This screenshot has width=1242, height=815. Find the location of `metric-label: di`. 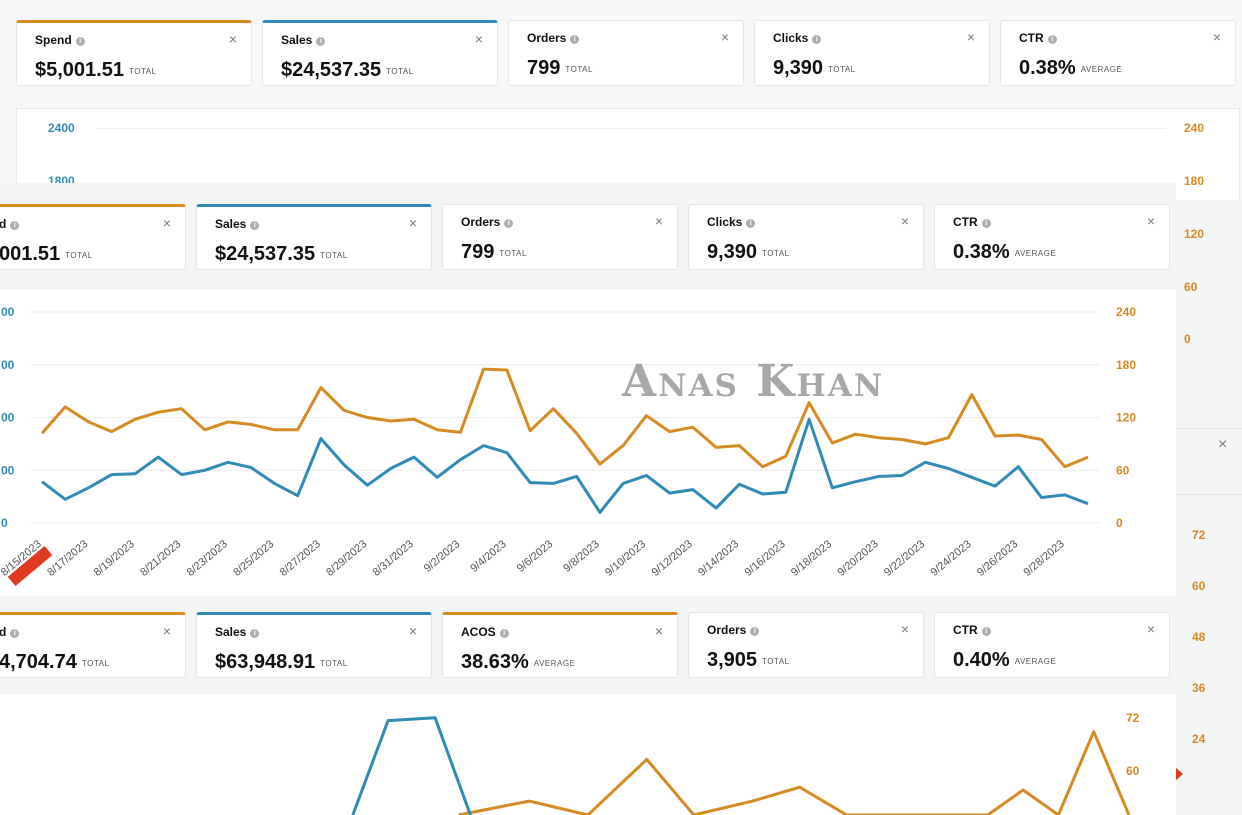

metric-label: di is located at coordinates (10, 632).